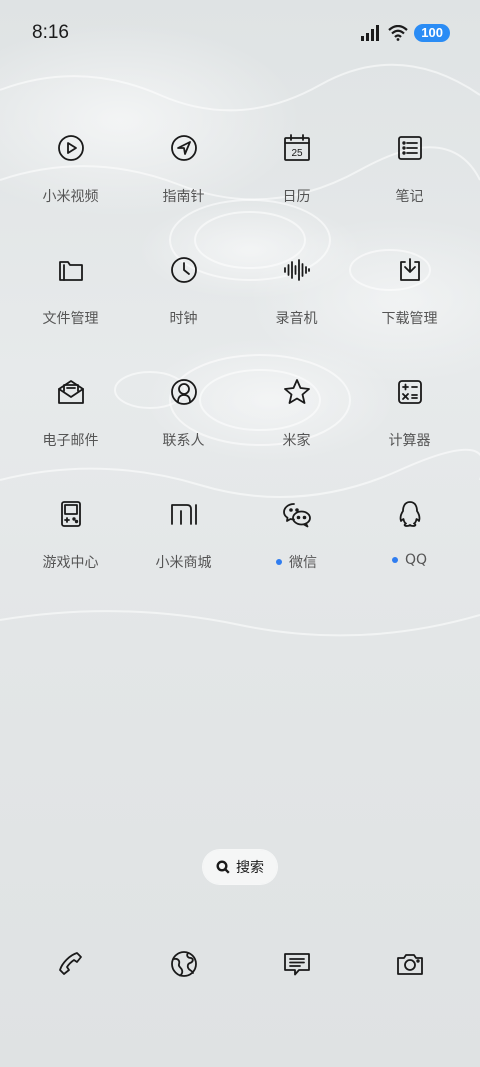  What do you see at coordinates (70, 441) in the screenshot?
I see `app-label: 电子邮件` at bounding box center [70, 441].